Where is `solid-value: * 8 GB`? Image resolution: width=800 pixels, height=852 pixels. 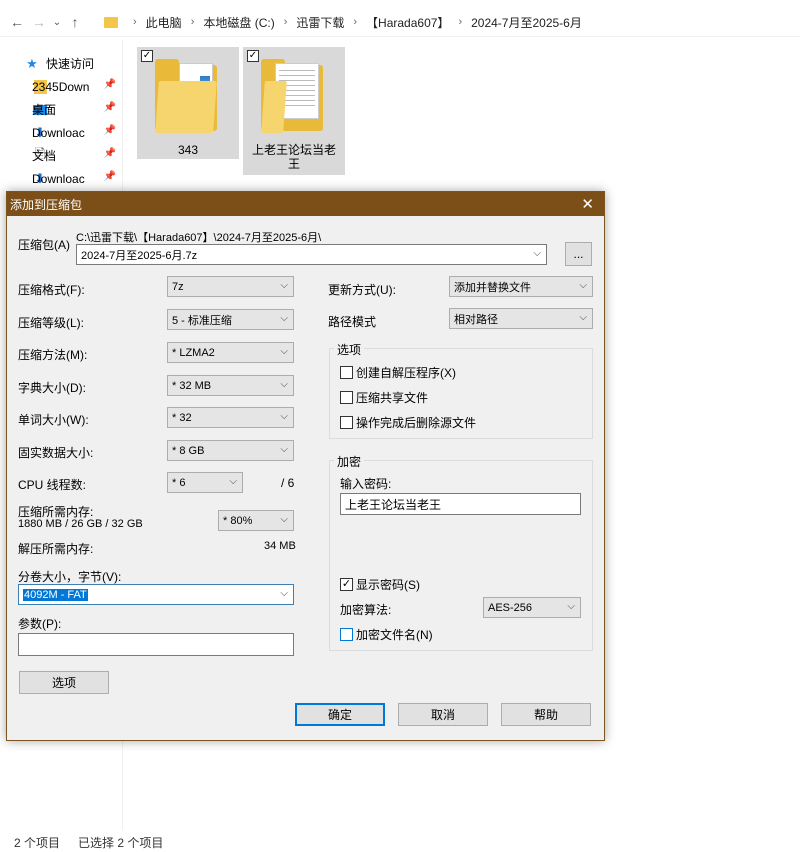 solid-value: * 8 GB is located at coordinates (188, 450).